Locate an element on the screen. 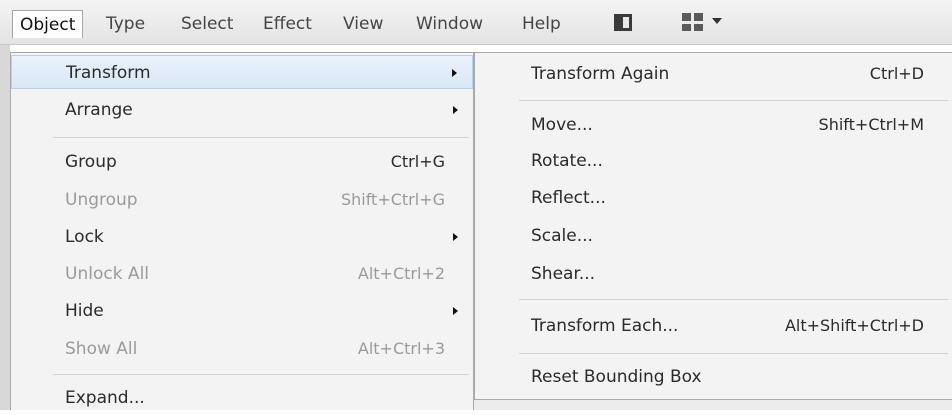 This screenshot has height=415, width=952. menu-item-shortcut: Alt+Ctrl+3 is located at coordinates (401, 348).